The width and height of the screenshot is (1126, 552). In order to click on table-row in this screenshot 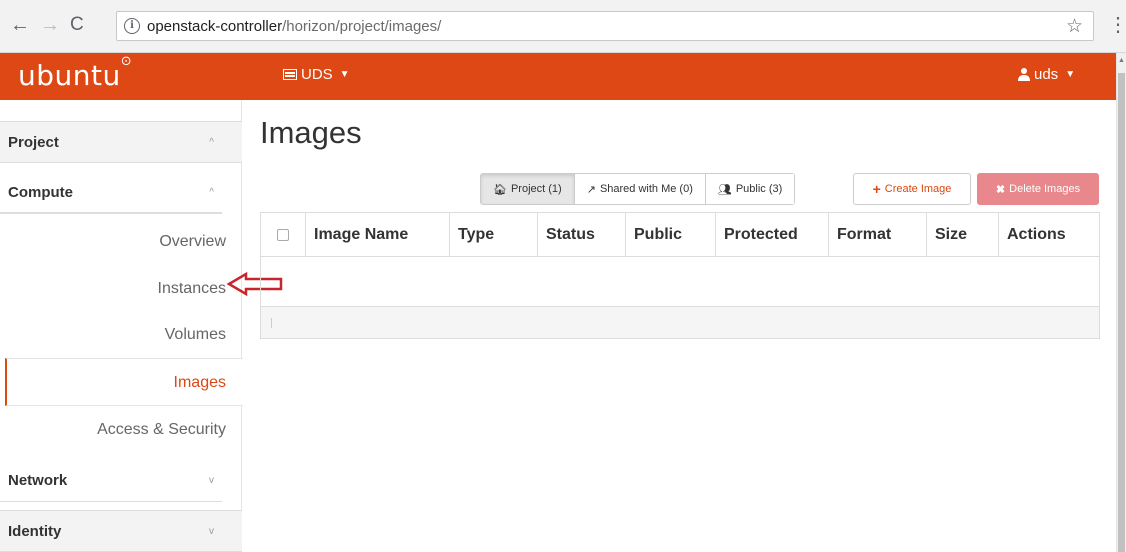, I will do `click(680, 282)`.